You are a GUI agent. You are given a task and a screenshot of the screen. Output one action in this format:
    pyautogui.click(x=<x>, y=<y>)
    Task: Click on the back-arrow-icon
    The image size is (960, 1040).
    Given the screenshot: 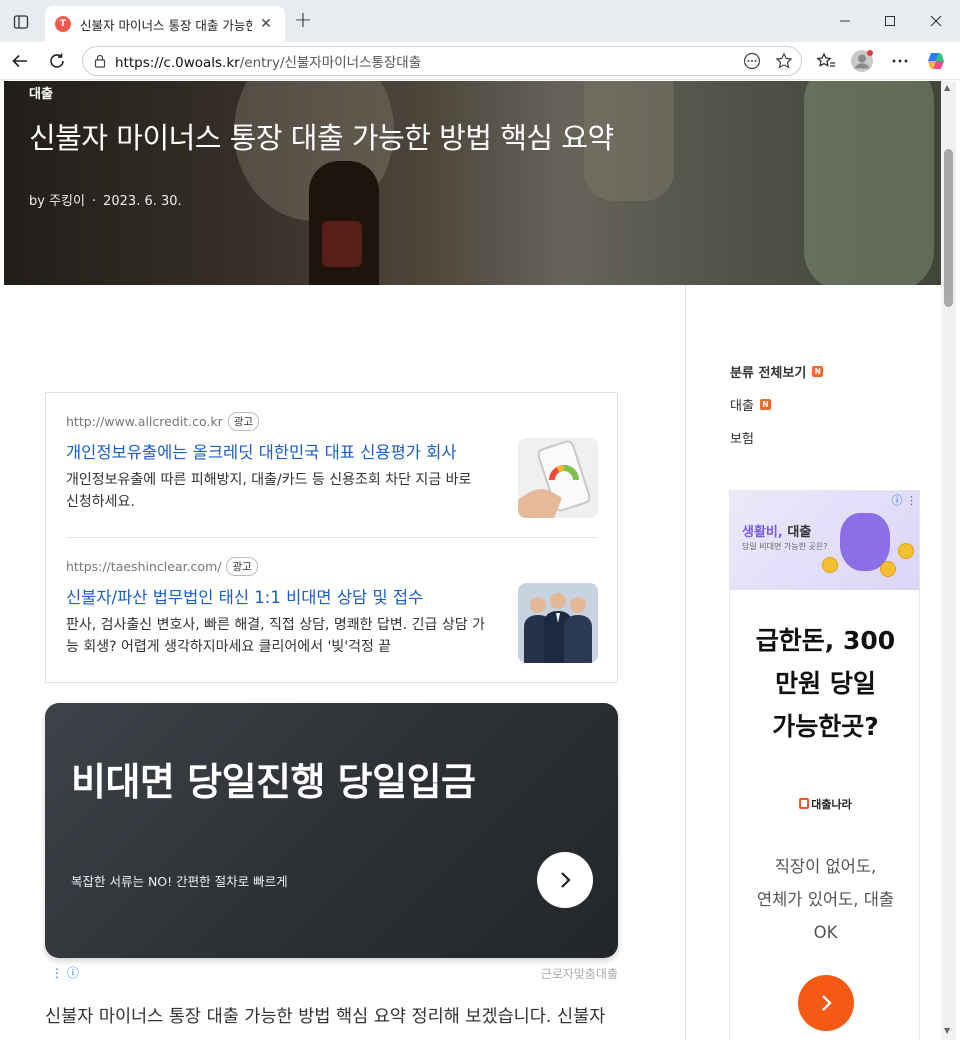 What is the action you would take?
    pyautogui.click(x=19, y=61)
    